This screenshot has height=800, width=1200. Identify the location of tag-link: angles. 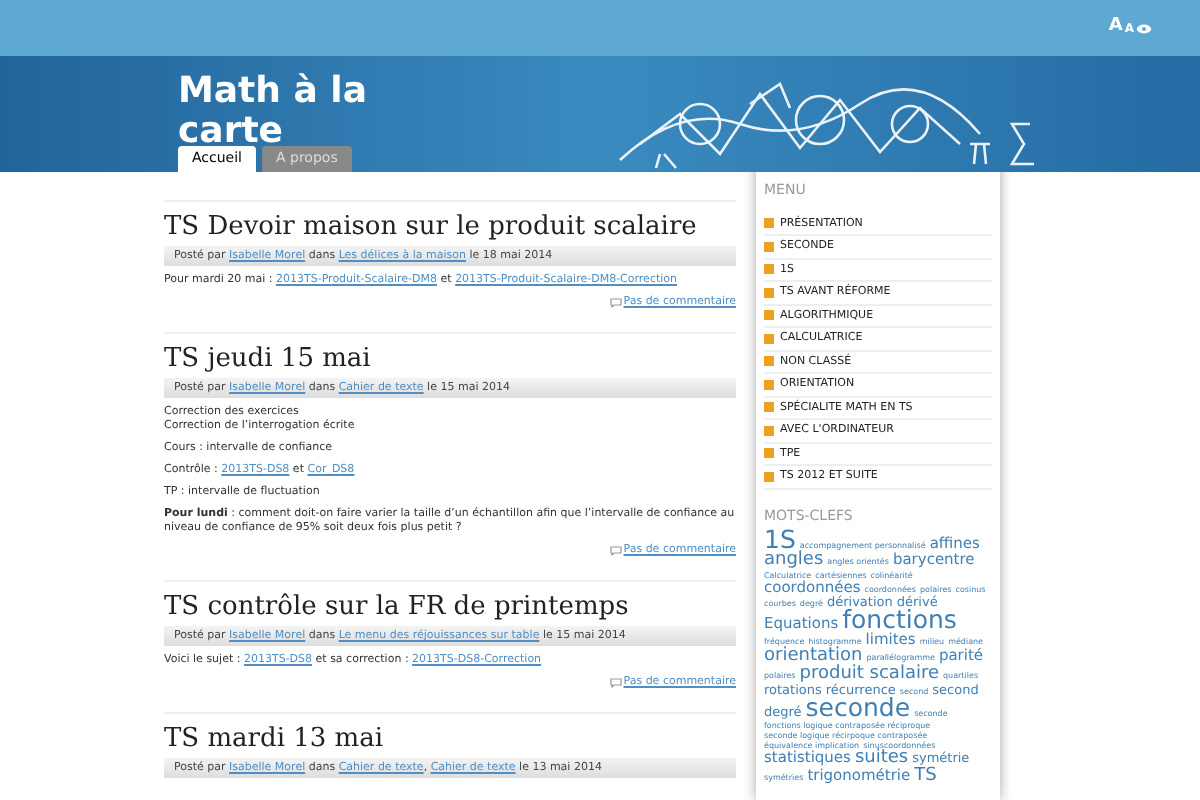
(794, 561).